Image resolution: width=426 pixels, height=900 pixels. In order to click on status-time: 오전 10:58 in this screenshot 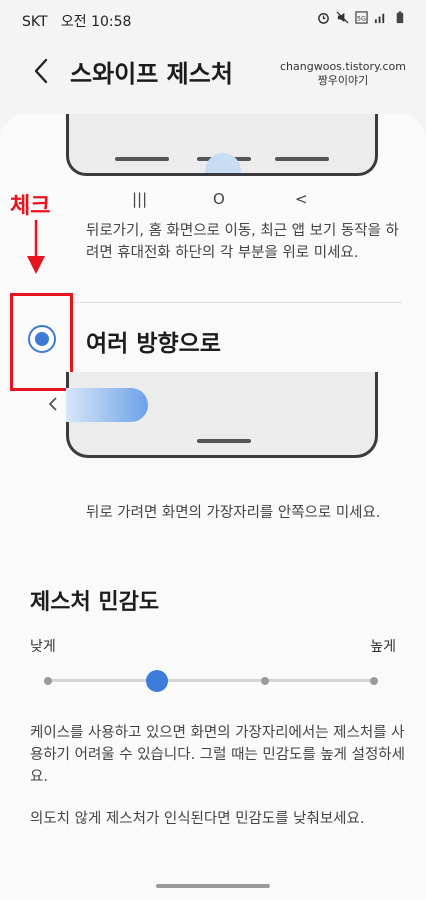, I will do `click(96, 22)`.